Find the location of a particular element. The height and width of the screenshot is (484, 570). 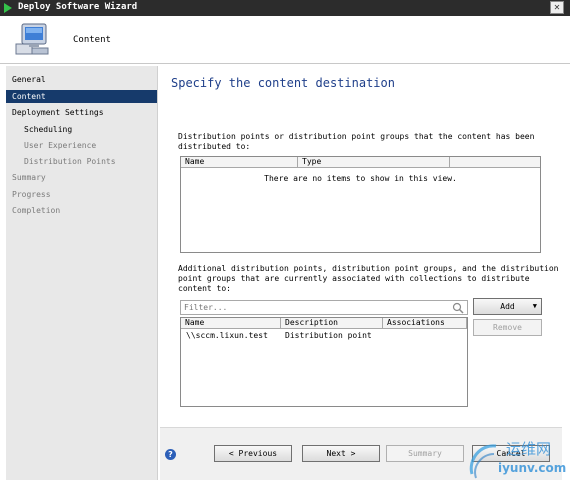

empty-list-message: There are no items to show in this view. is located at coordinates (360, 178).